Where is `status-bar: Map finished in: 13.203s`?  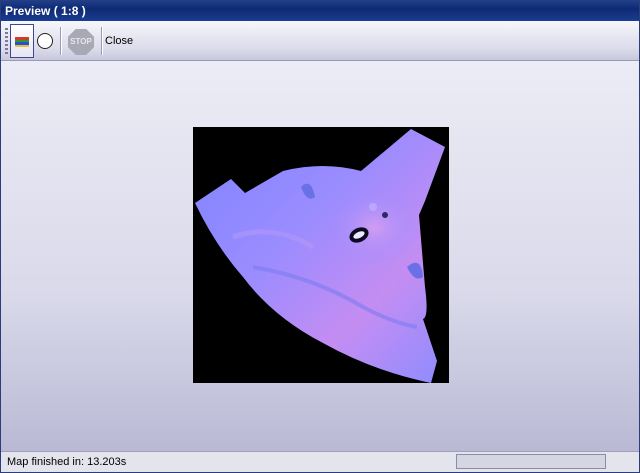
status-bar: Map finished in: 13.203s is located at coordinates (320, 461).